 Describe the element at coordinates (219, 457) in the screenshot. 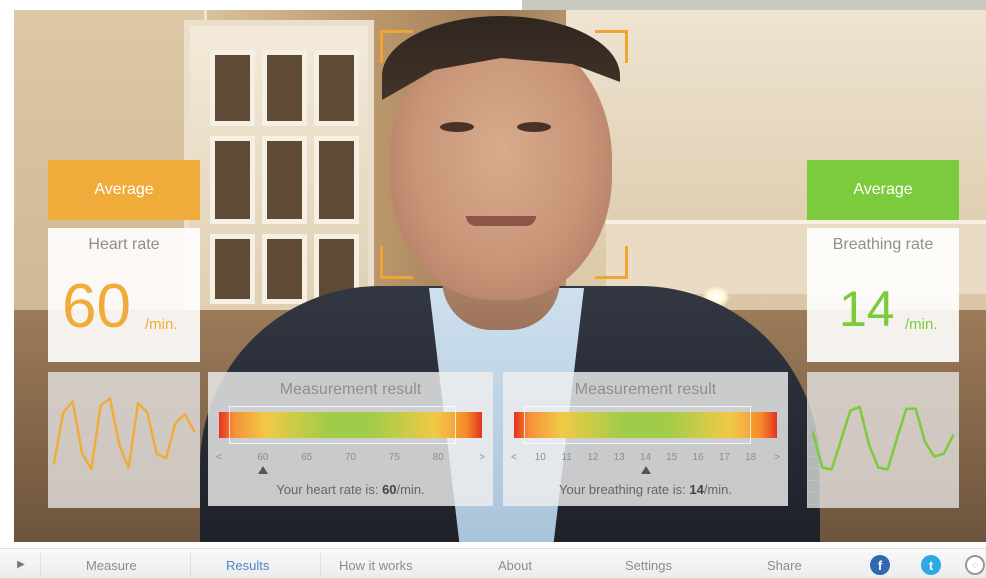

I see `heart-tick-label: <` at that location.